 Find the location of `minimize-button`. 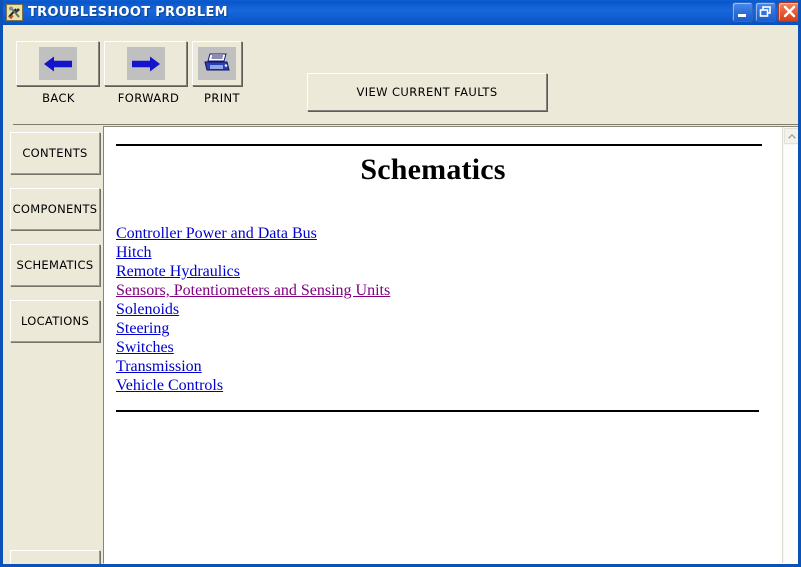

minimize-button is located at coordinates (742, 12).